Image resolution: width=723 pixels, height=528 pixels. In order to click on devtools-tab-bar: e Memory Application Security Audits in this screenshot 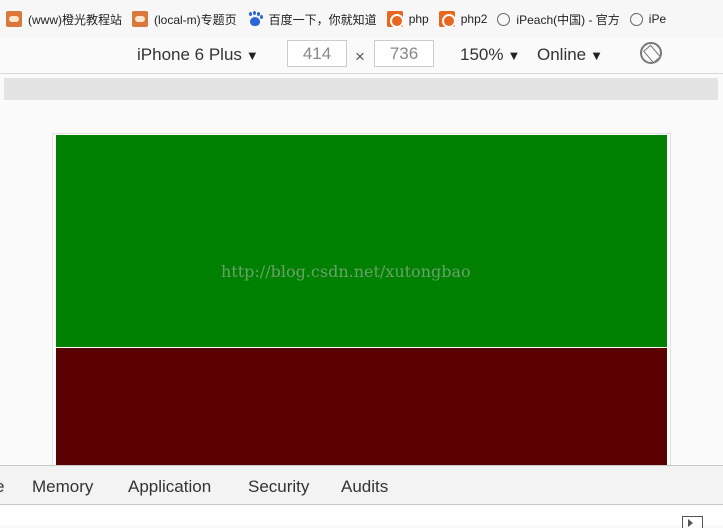, I will do `click(361, 485)`.